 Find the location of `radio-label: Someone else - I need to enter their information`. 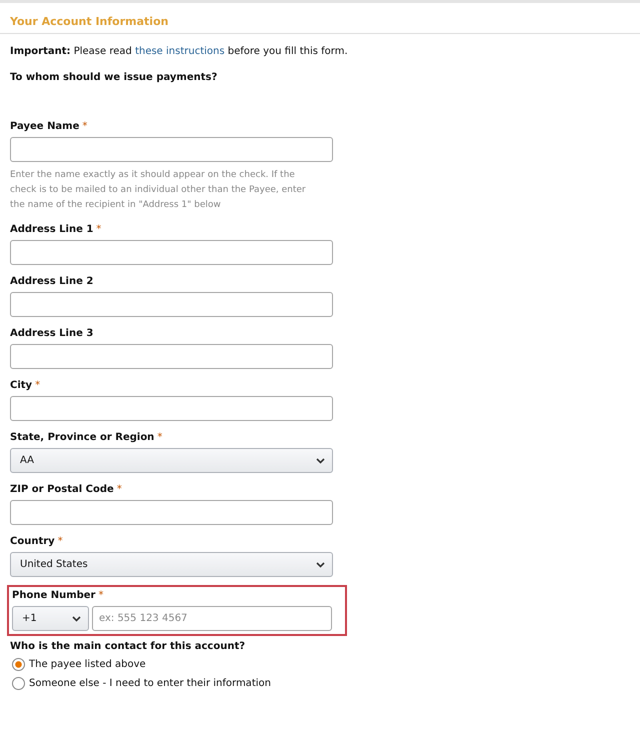

radio-label: Someone else - I need to enter their information is located at coordinates (150, 683).